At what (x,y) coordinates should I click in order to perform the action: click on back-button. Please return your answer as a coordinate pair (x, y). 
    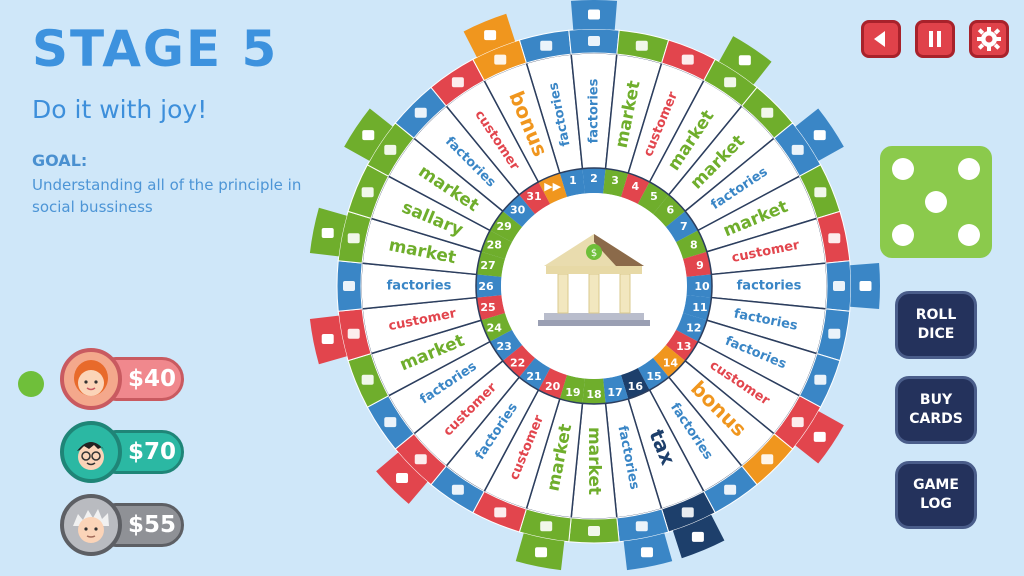
    Looking at the image, I should click on (881, 39).